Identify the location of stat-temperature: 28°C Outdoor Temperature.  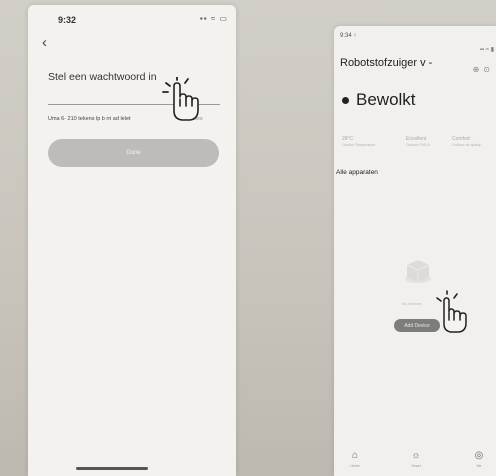
(359, 141).